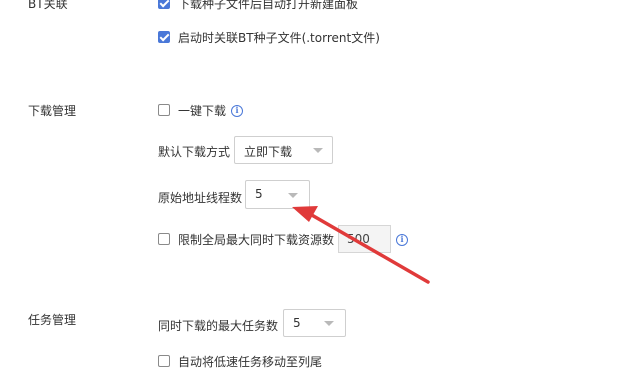 Image resolution: width=627 pixels, height=370 pixels. I want to click on red-arrow-icon, so click(361, 245).